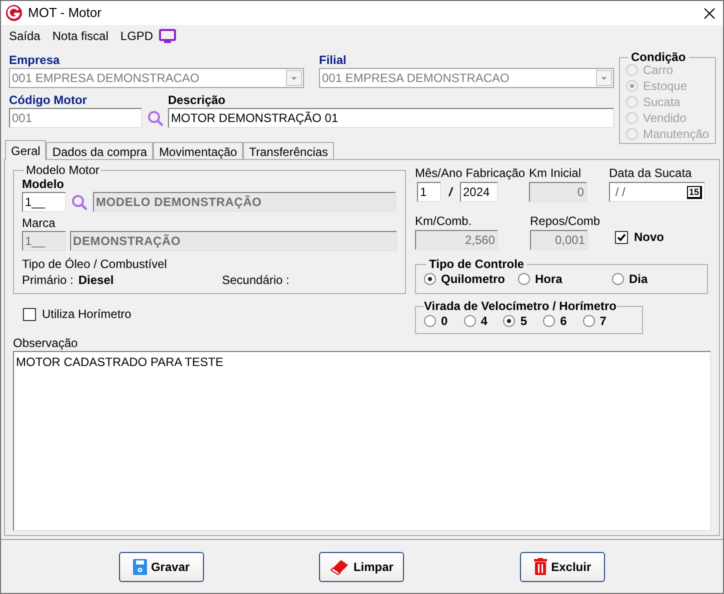 The height and width of the screenshot is (594, 724). Describe the element at coordinates (473, 279) in the screenshot. I see `radio-label: Quilometro` at that location.